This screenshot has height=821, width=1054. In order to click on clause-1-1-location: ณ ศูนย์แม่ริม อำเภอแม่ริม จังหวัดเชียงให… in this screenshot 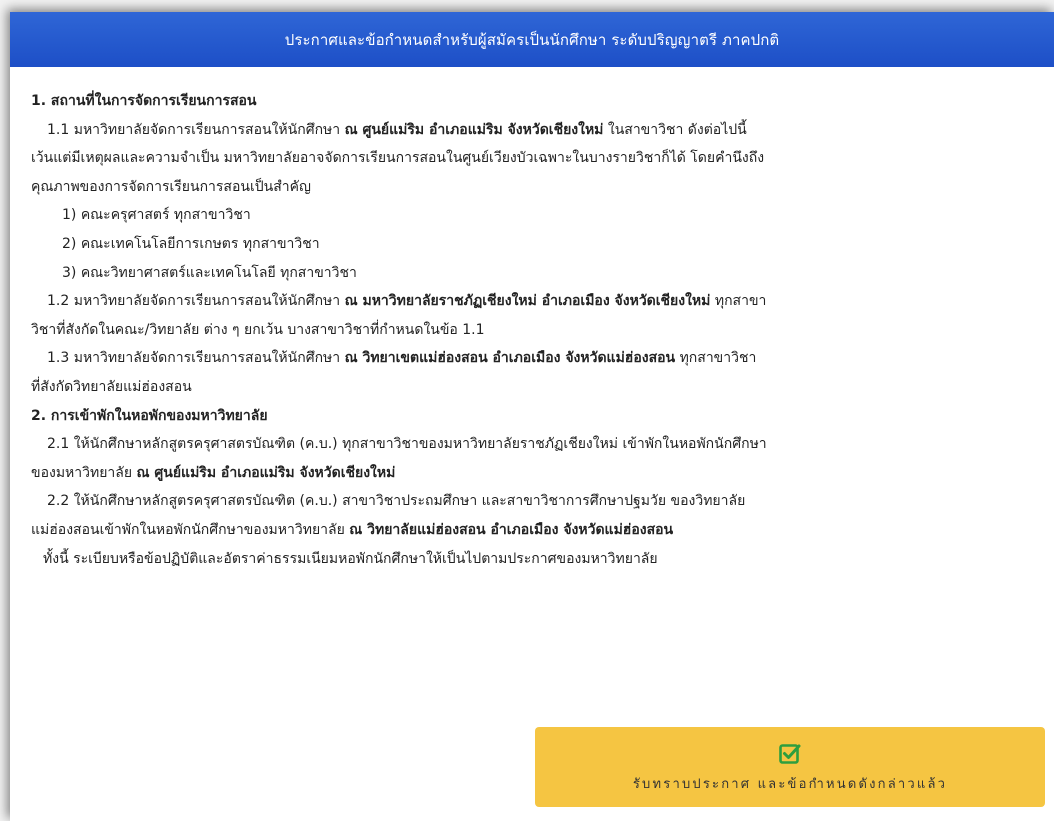, I will do `click(474, 129)`.